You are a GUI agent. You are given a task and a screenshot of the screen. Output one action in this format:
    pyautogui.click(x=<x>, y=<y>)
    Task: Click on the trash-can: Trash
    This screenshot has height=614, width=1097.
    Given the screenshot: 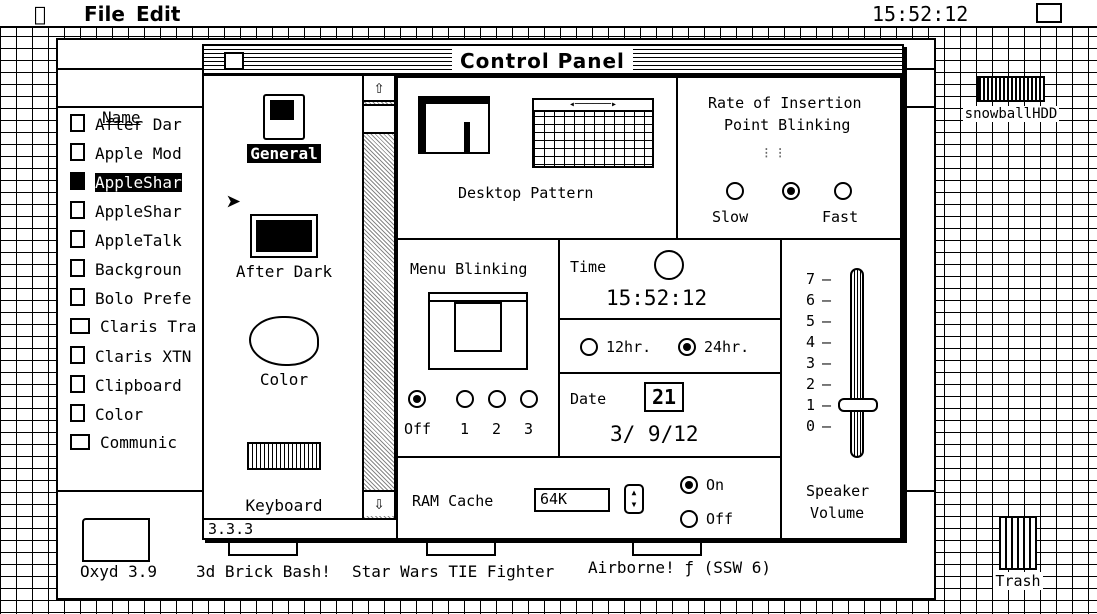 What is the action you would take?
    pyautogui.click(x=1018, y=556)
    